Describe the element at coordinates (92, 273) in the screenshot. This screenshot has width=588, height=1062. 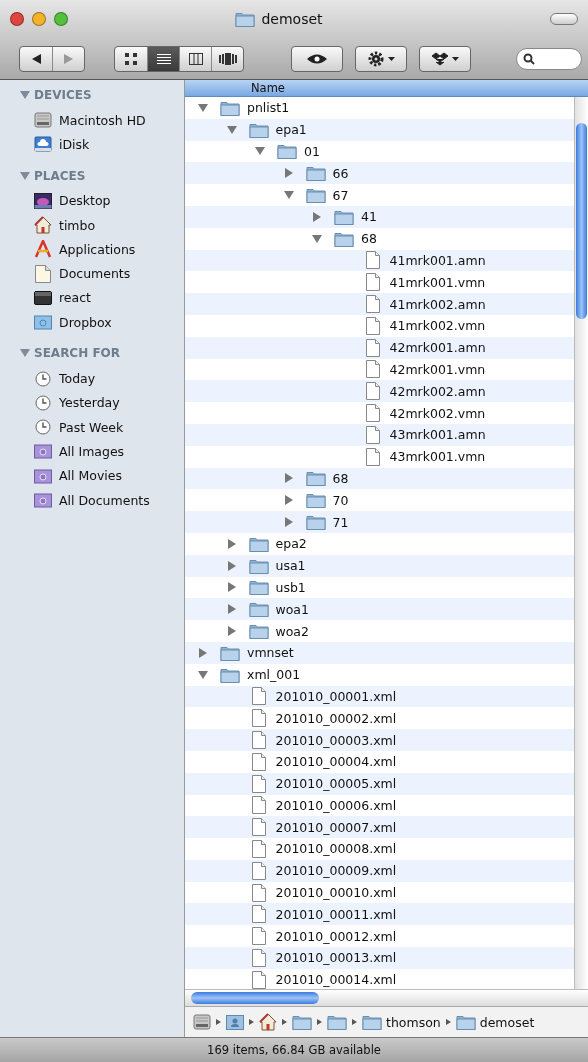
I see `sidebar-item: Documents` at that location.